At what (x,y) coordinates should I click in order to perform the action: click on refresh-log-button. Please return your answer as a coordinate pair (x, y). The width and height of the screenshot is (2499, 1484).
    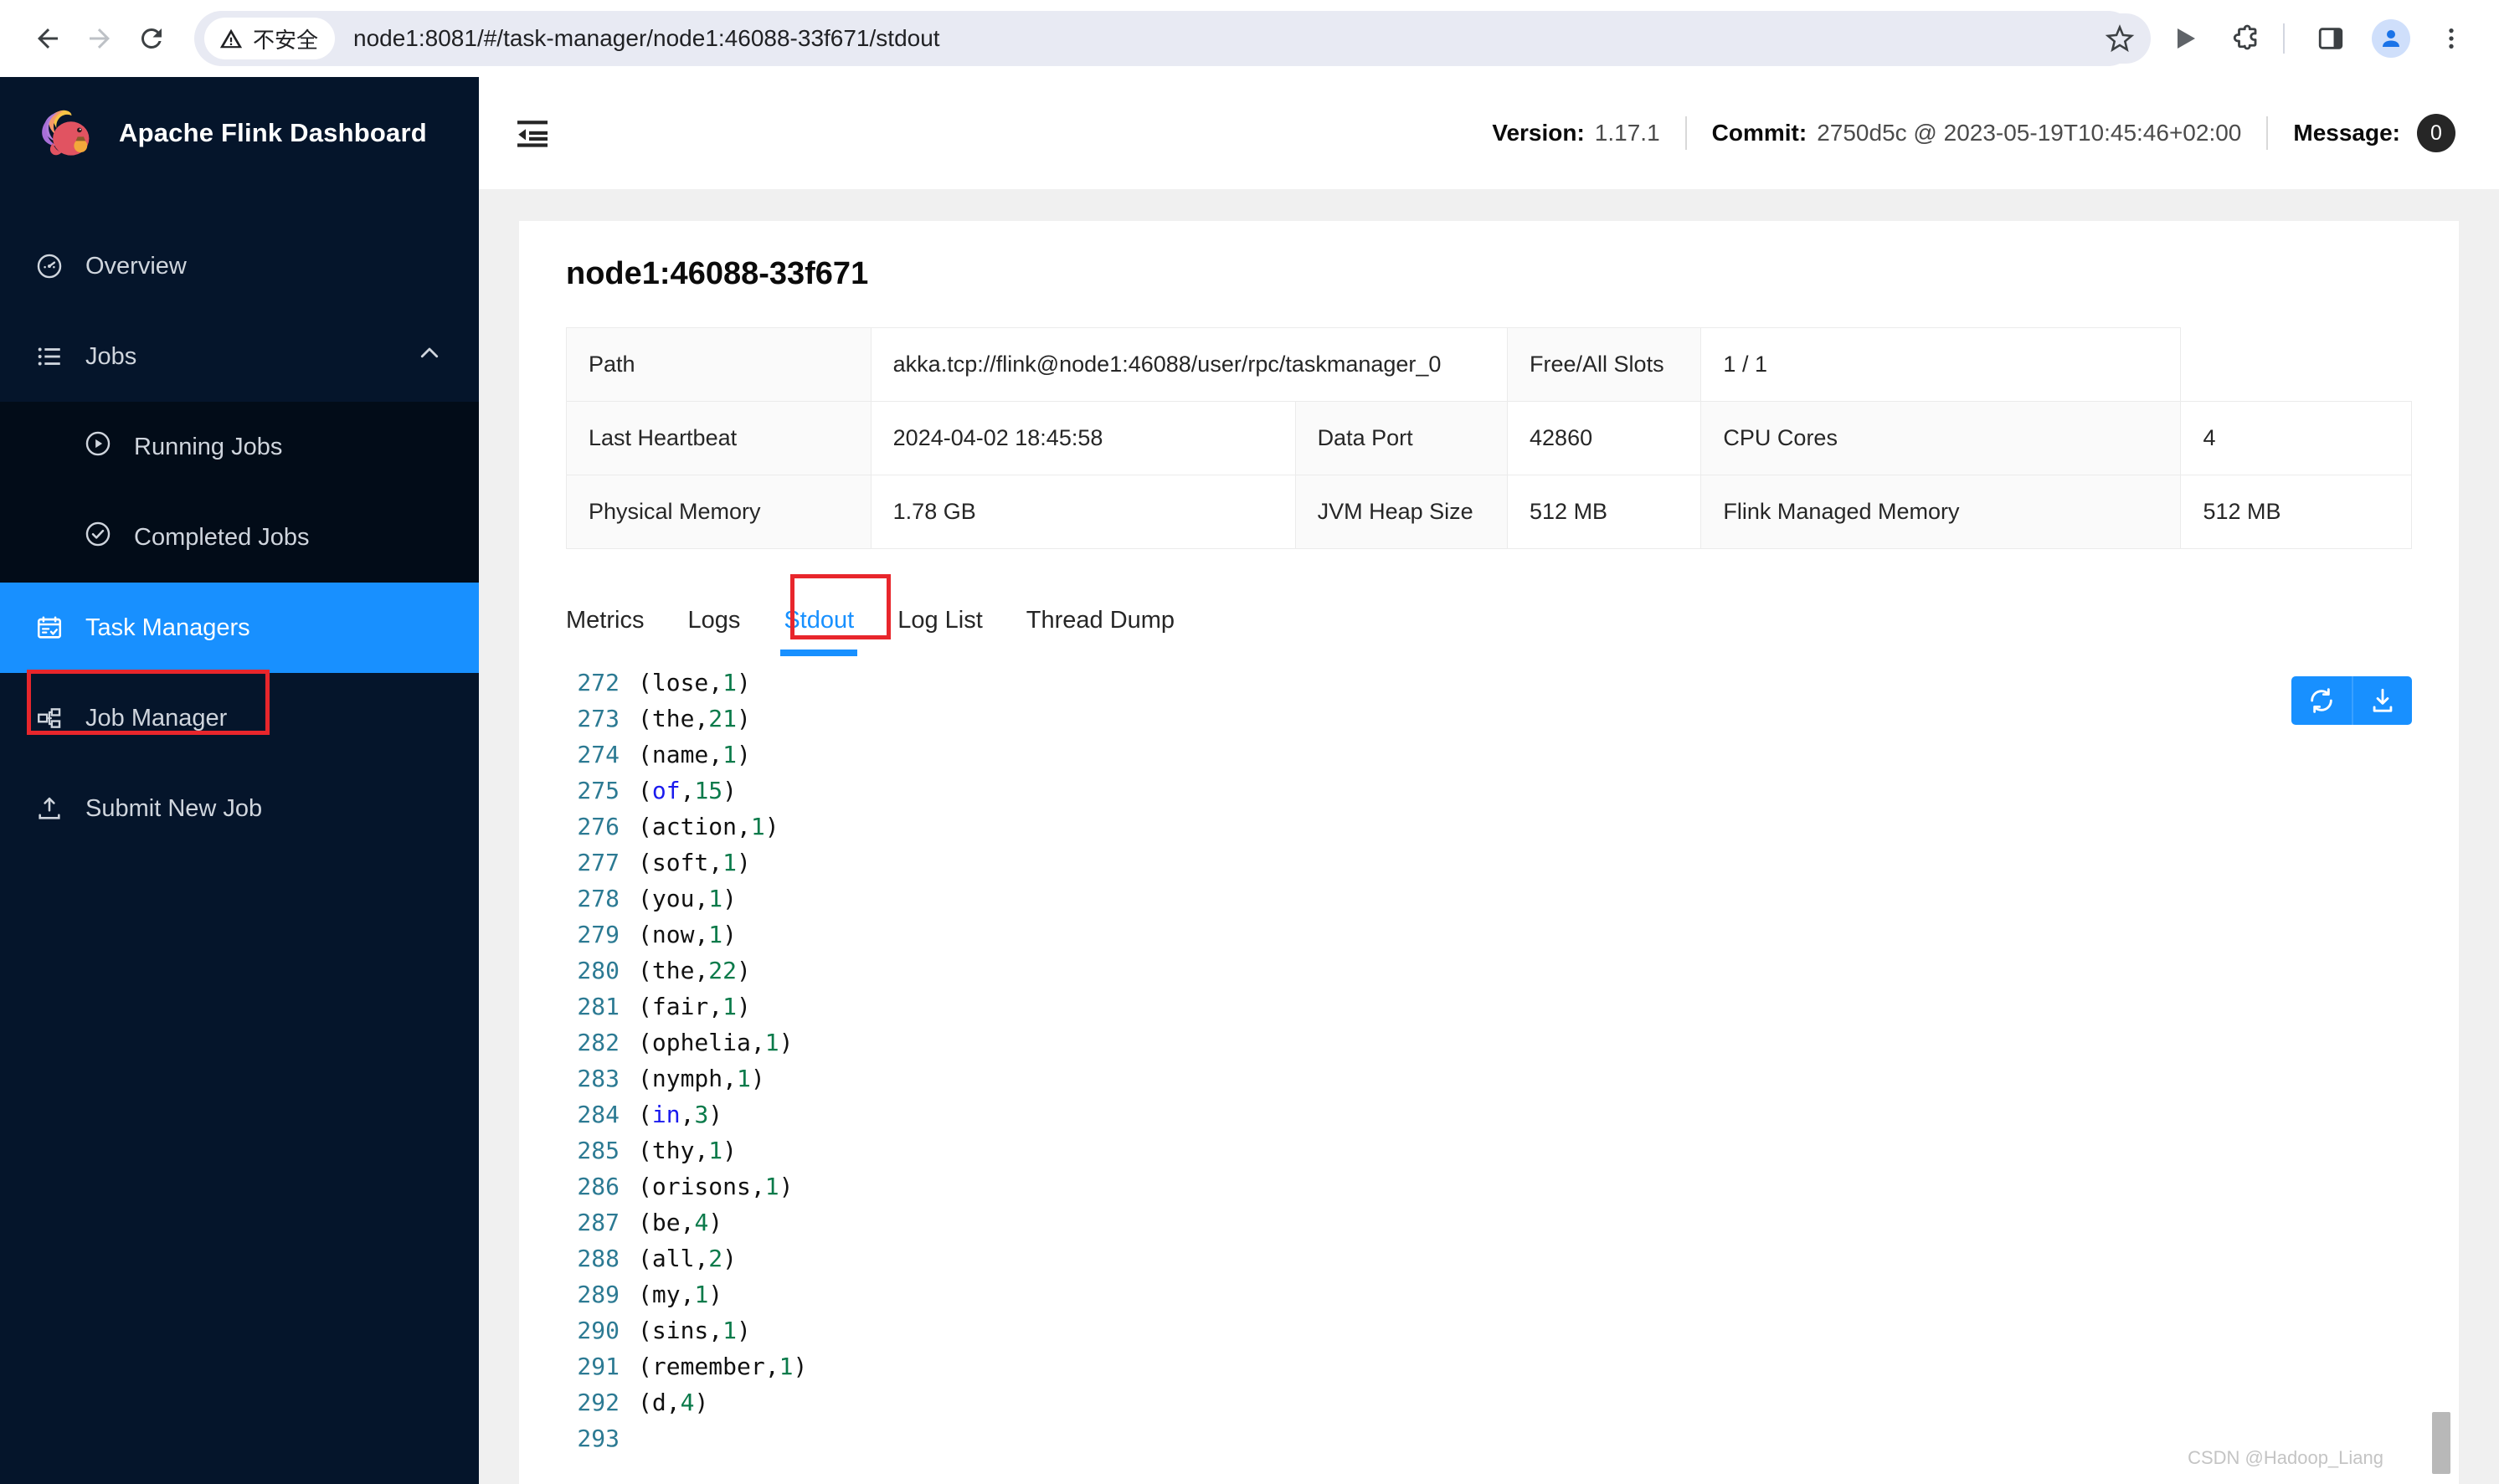
    Looking at the image, I should click on (2322, 700).